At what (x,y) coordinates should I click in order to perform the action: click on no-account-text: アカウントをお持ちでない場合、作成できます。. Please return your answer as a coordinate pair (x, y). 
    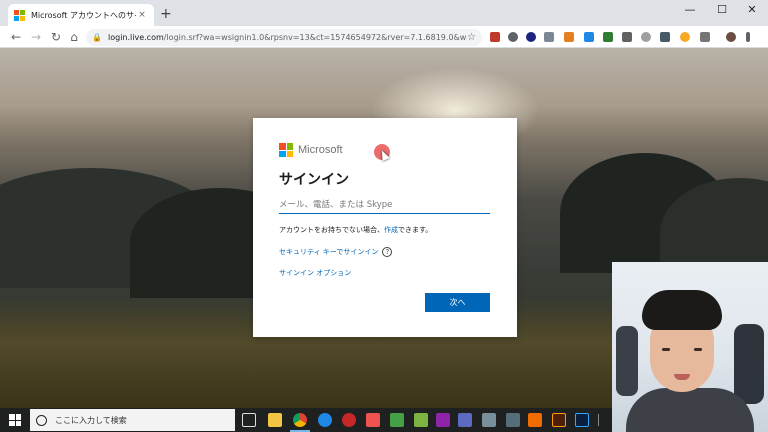
    Looking at the image, I should click on (355, 230).